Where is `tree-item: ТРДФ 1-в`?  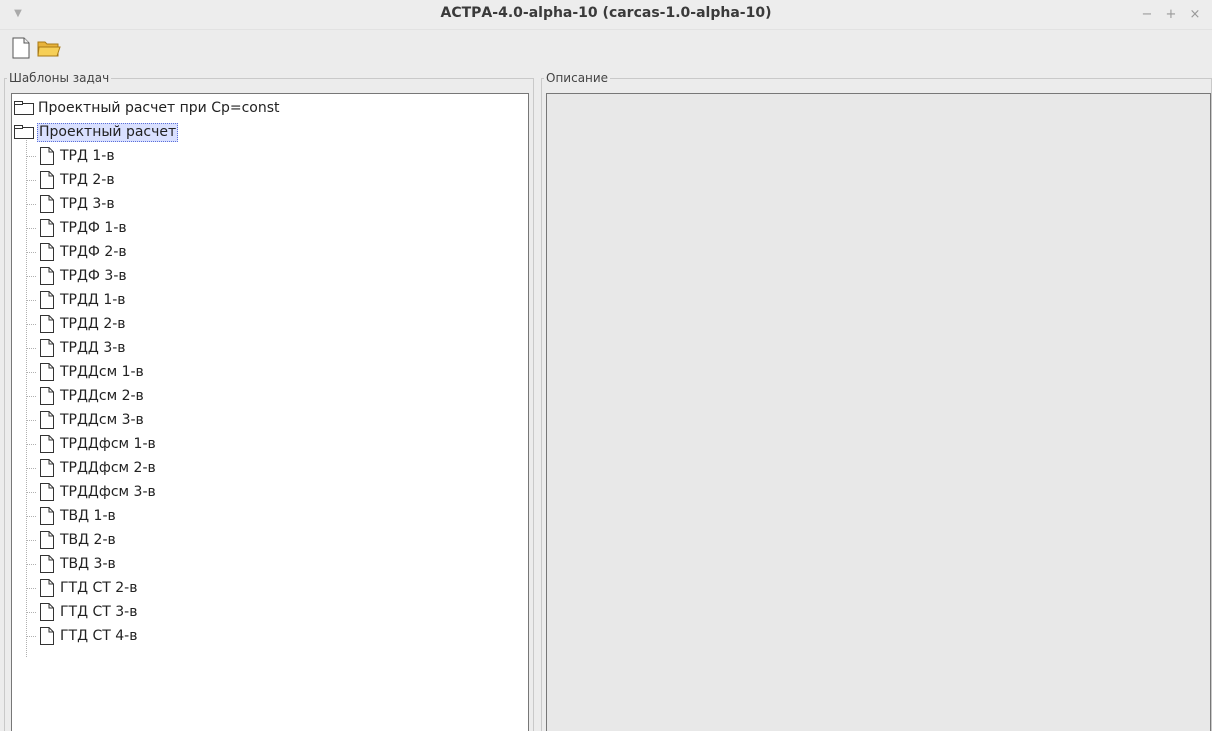 tree-item: ТРДФ 1-в is located at coordinates (83, 228).